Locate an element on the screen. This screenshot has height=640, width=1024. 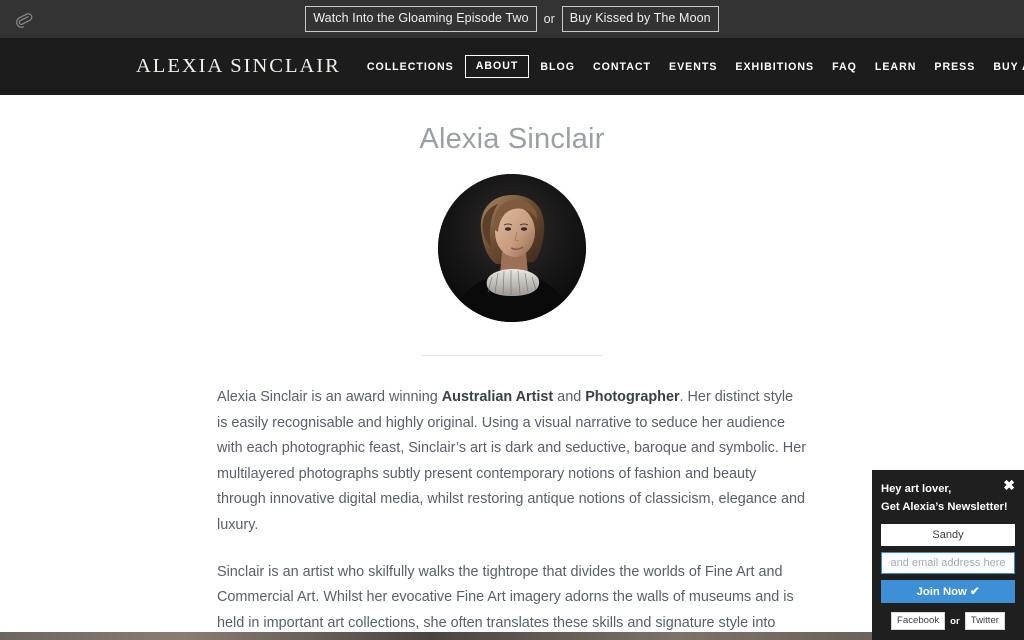
join-now-button: Join Now ✔ is located at coordinates (948, 592).